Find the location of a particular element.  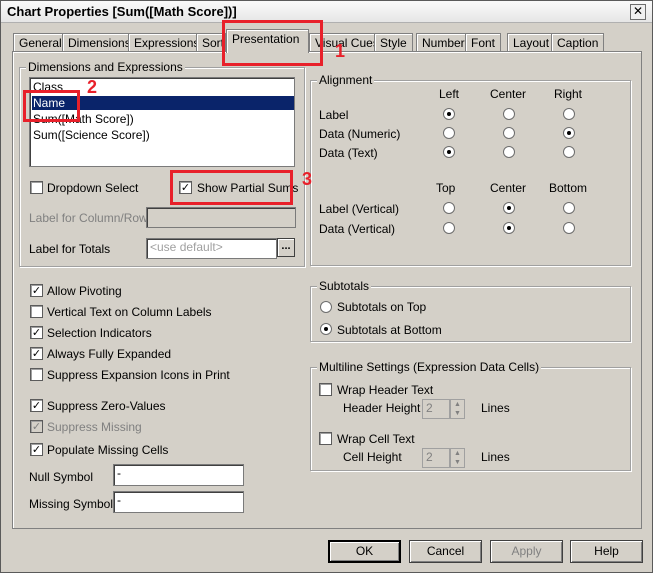

radio-vlabel-top is located at coordinates (449, 208).